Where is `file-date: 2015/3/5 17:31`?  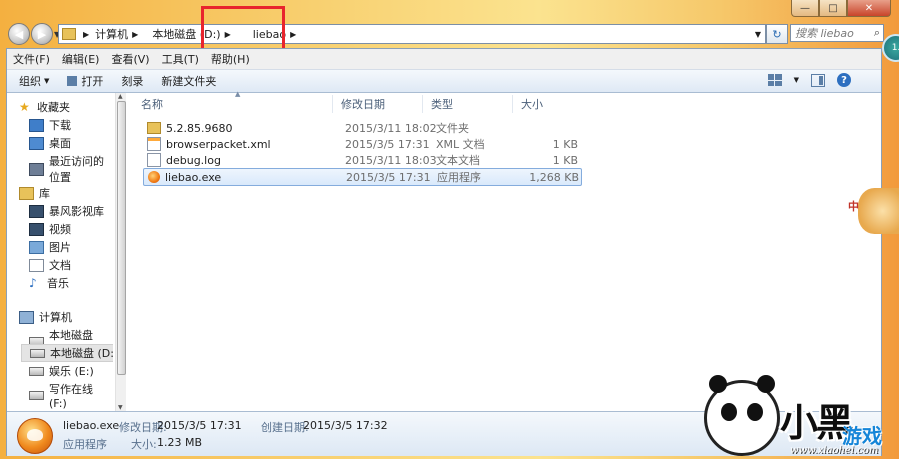 file-date: 2015/3/5 17:31 is located at coordinates (388, 177).